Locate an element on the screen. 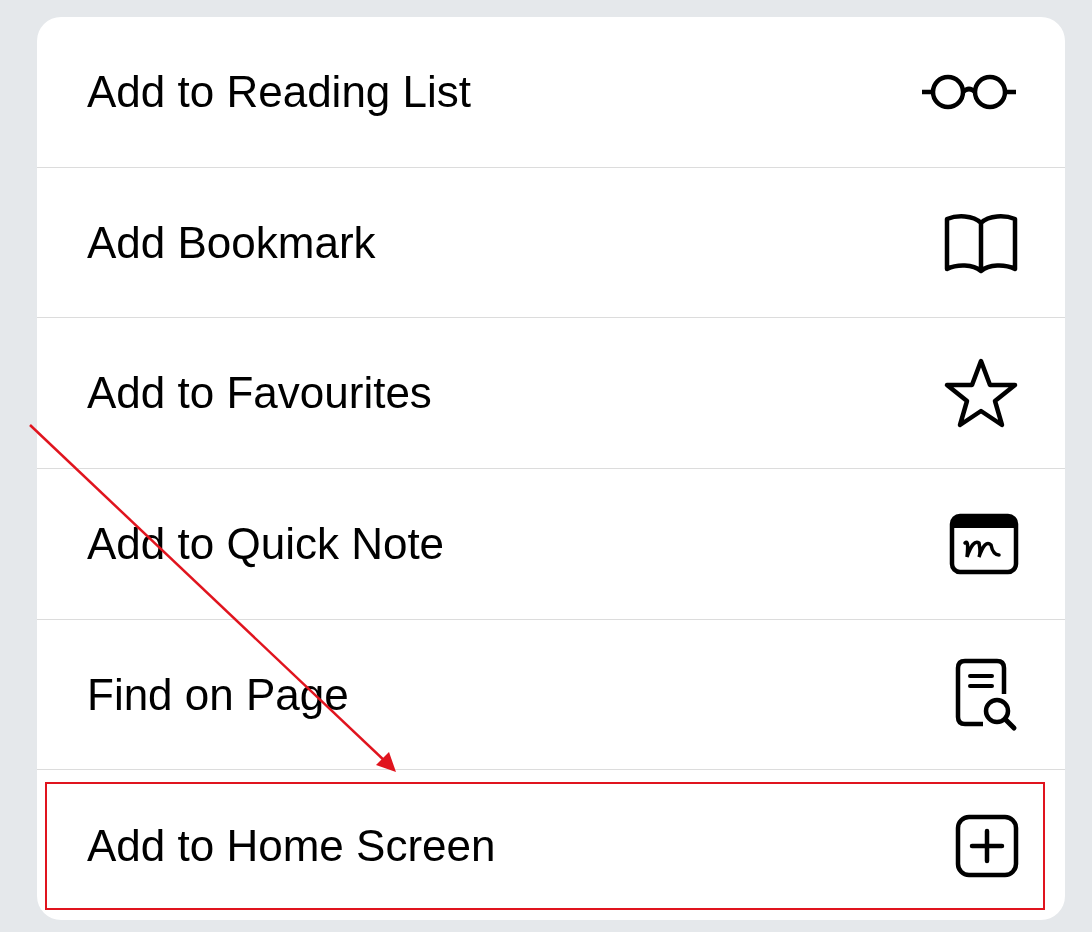 This screenshot has width=1092, height=932. plus-square-icon is located at coordinates (987, 846).